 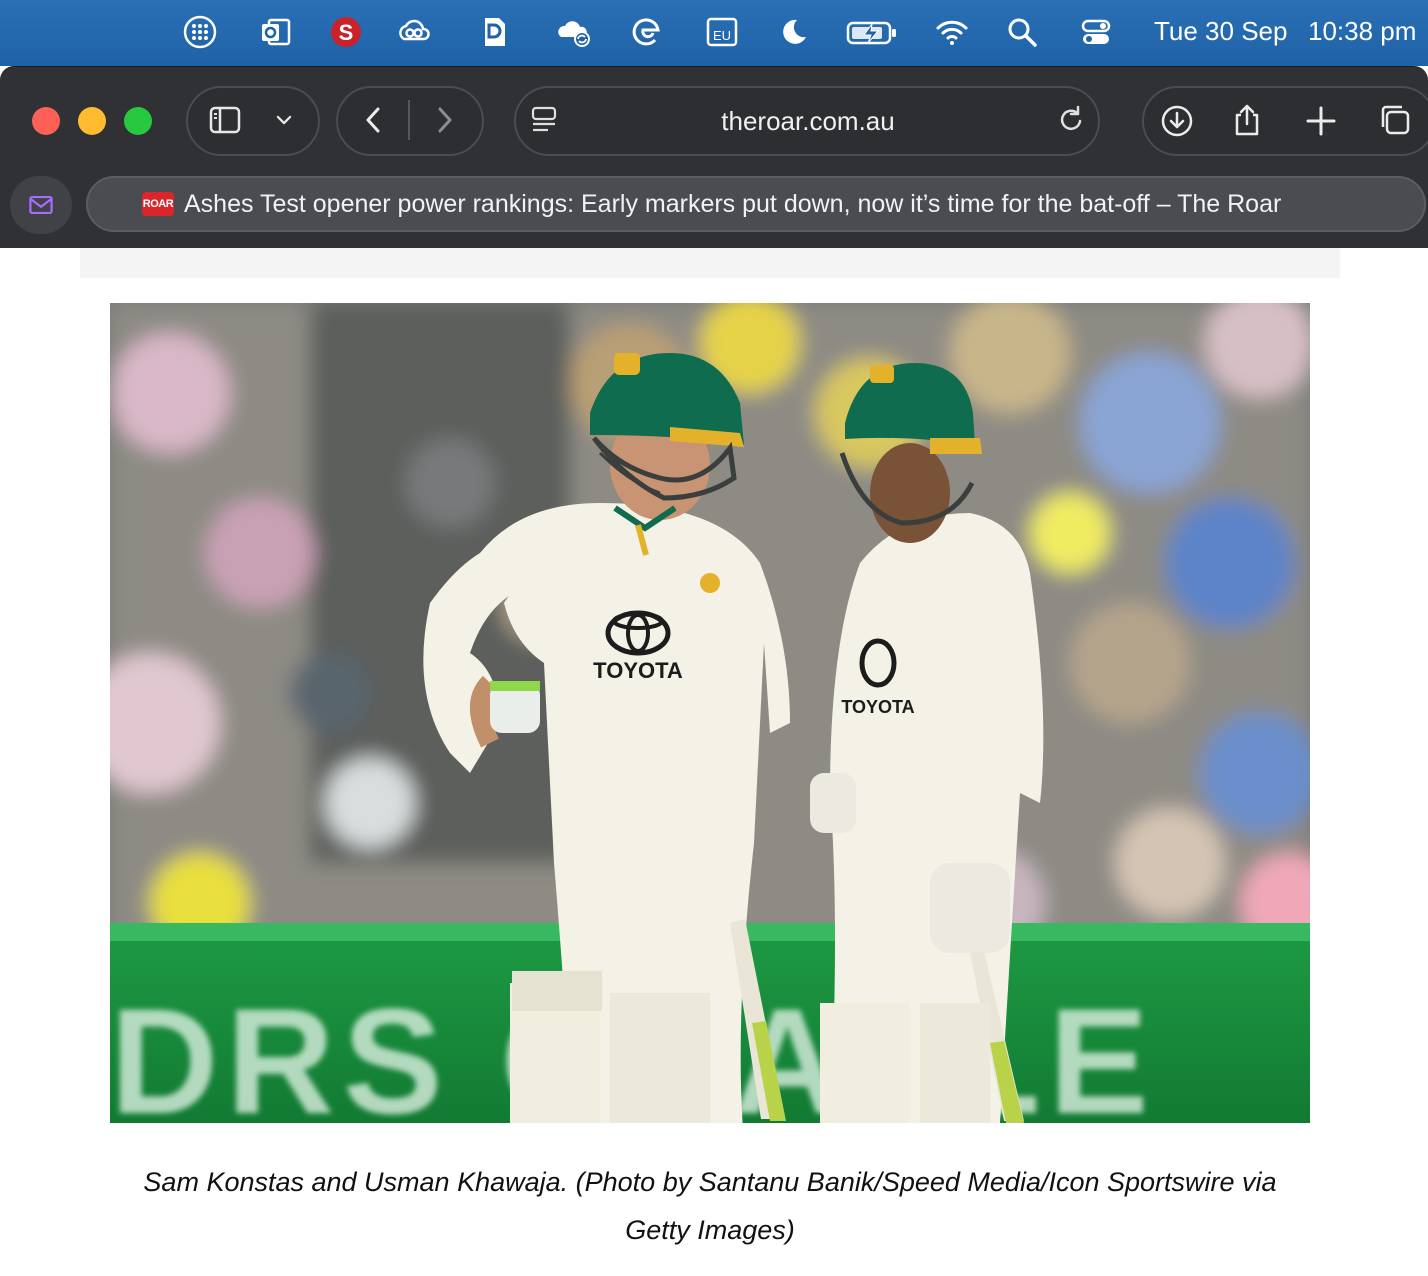 What do you see at coordinates (494, 32) in the screenshot?
I see `dashlane-icon` at bounding box center [494, 32].